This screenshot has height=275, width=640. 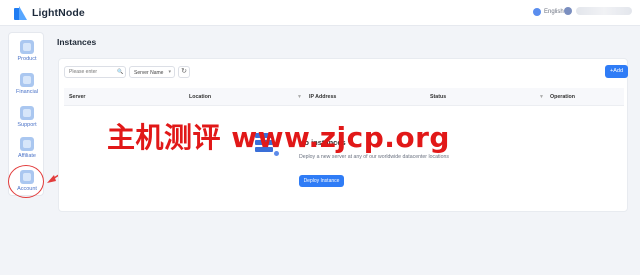 I want to click on column-header-ip-address: IP Address, so click(x=323, y=97).